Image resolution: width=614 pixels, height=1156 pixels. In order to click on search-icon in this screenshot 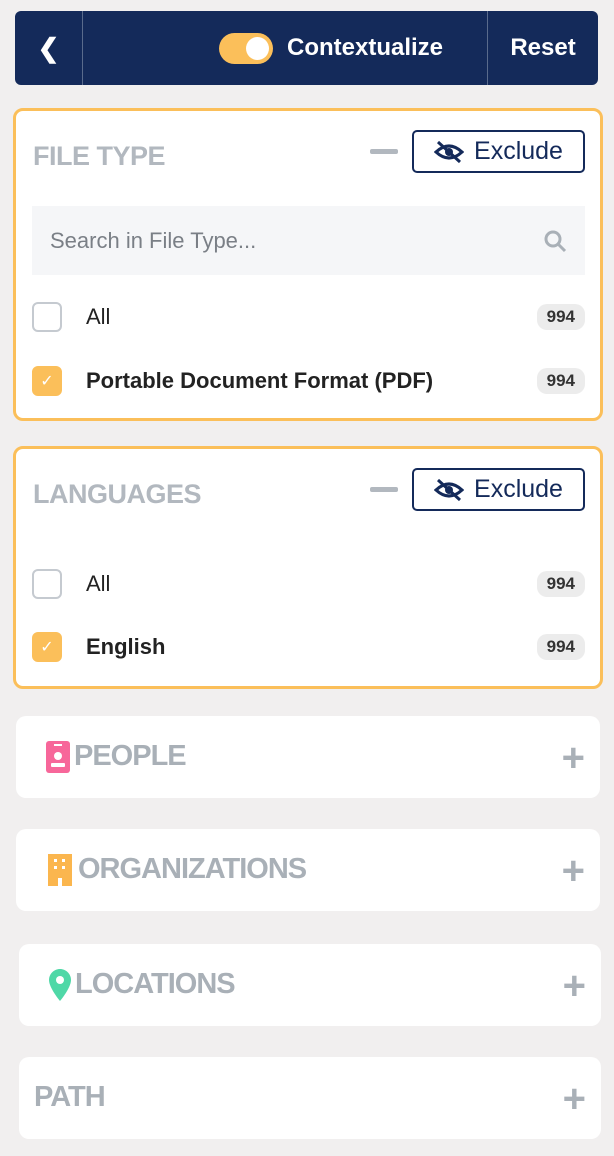, I will do `click(555, 241)`.